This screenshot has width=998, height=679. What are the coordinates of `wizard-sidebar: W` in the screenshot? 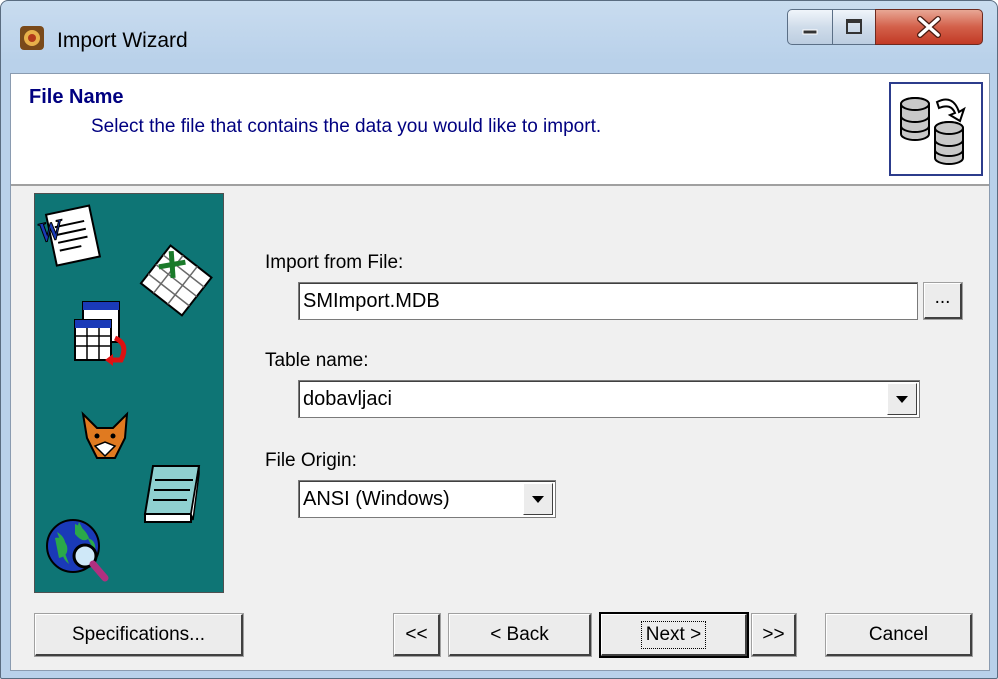 It's located at (129, 393).